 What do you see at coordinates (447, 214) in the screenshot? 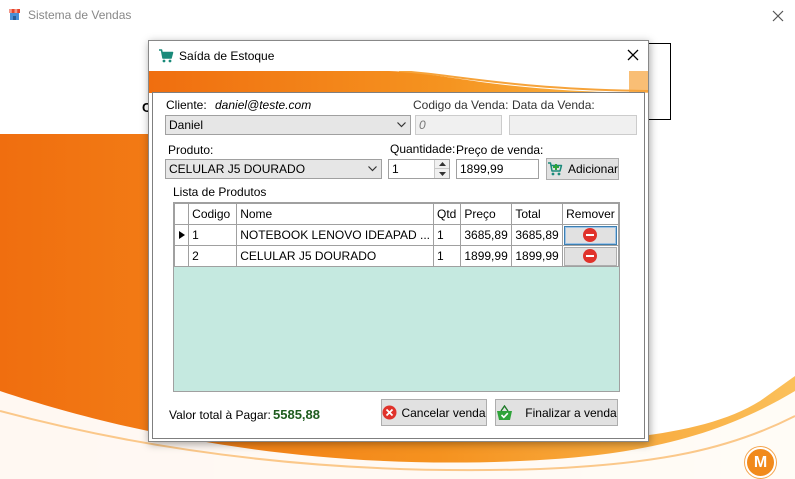
I see `column-header-qtd: Qtd` at bounding box center [447, 214].